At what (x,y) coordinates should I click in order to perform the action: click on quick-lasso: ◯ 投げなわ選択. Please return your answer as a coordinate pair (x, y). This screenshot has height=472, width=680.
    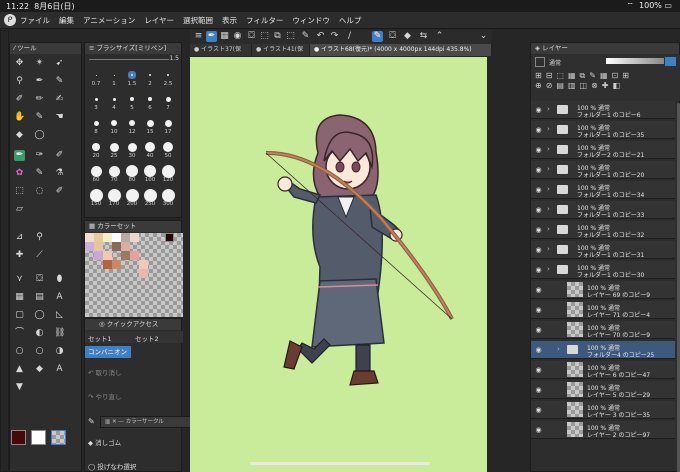
    Looking at the image, I should click on (112, 466).